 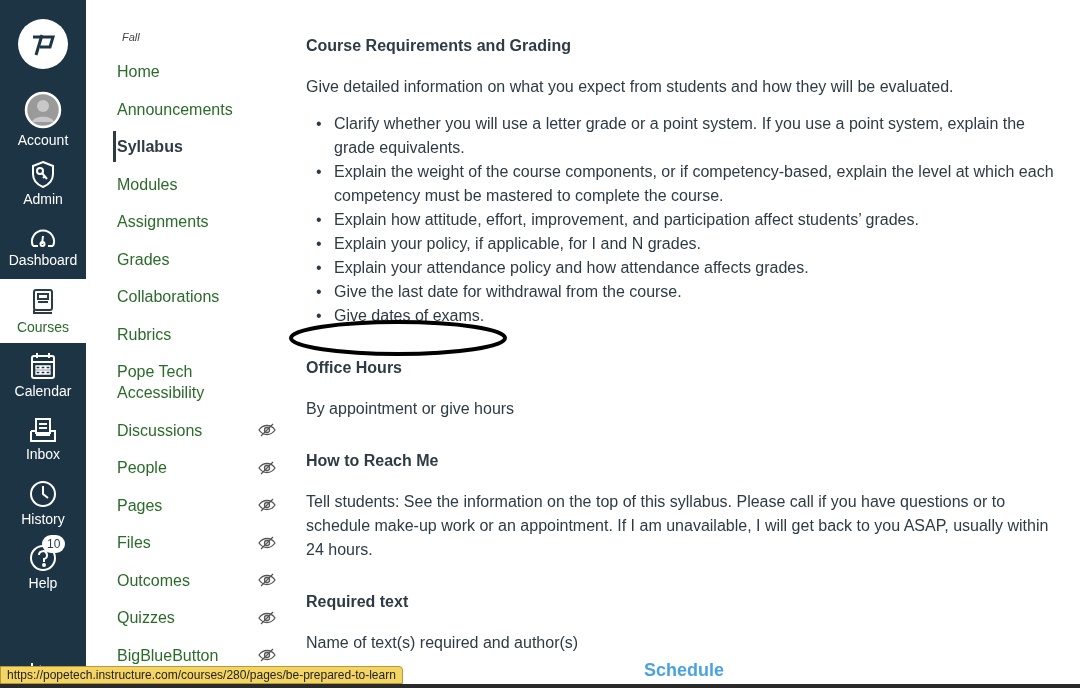 What do you see at coordinates (43, 567) in the screenshot?
I see `nav-link: Help 10` at bounding box center [43, 567].